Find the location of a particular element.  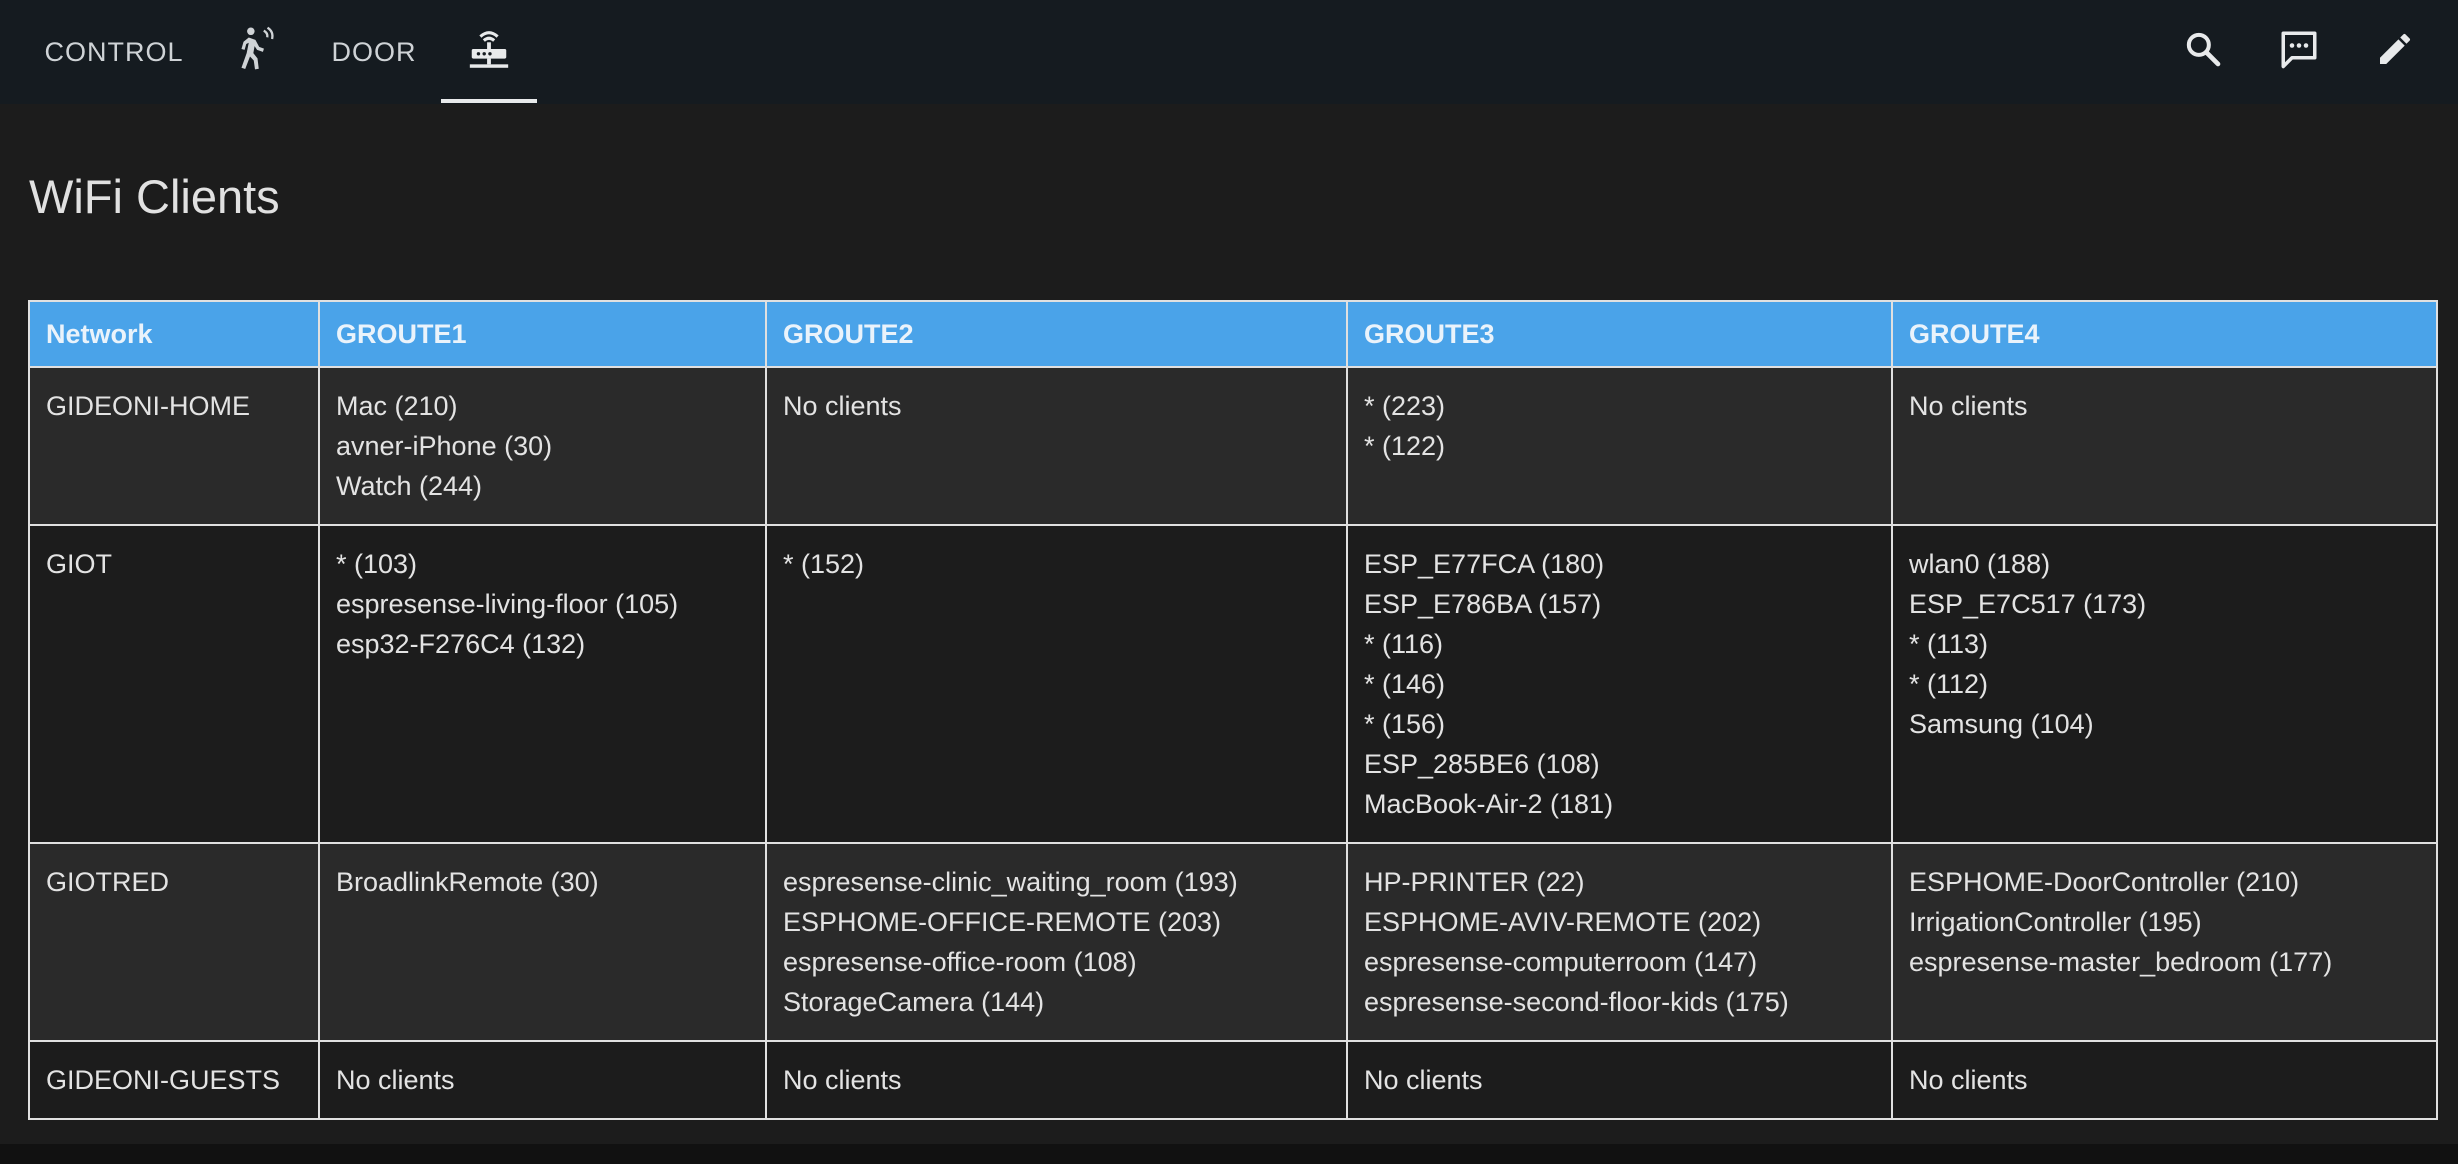

network-name-cell: GIOT is located at coordinates (174, 684).